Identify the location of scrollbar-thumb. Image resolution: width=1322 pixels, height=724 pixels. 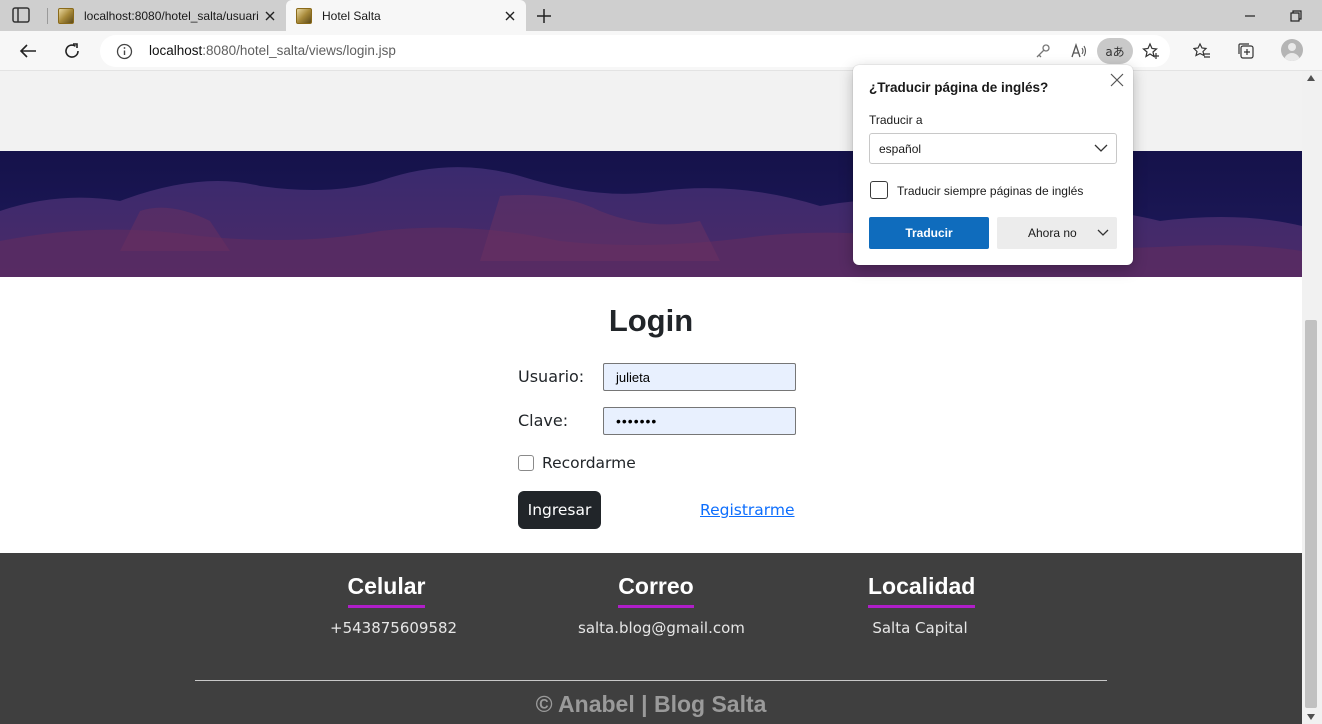
(1311, 514).